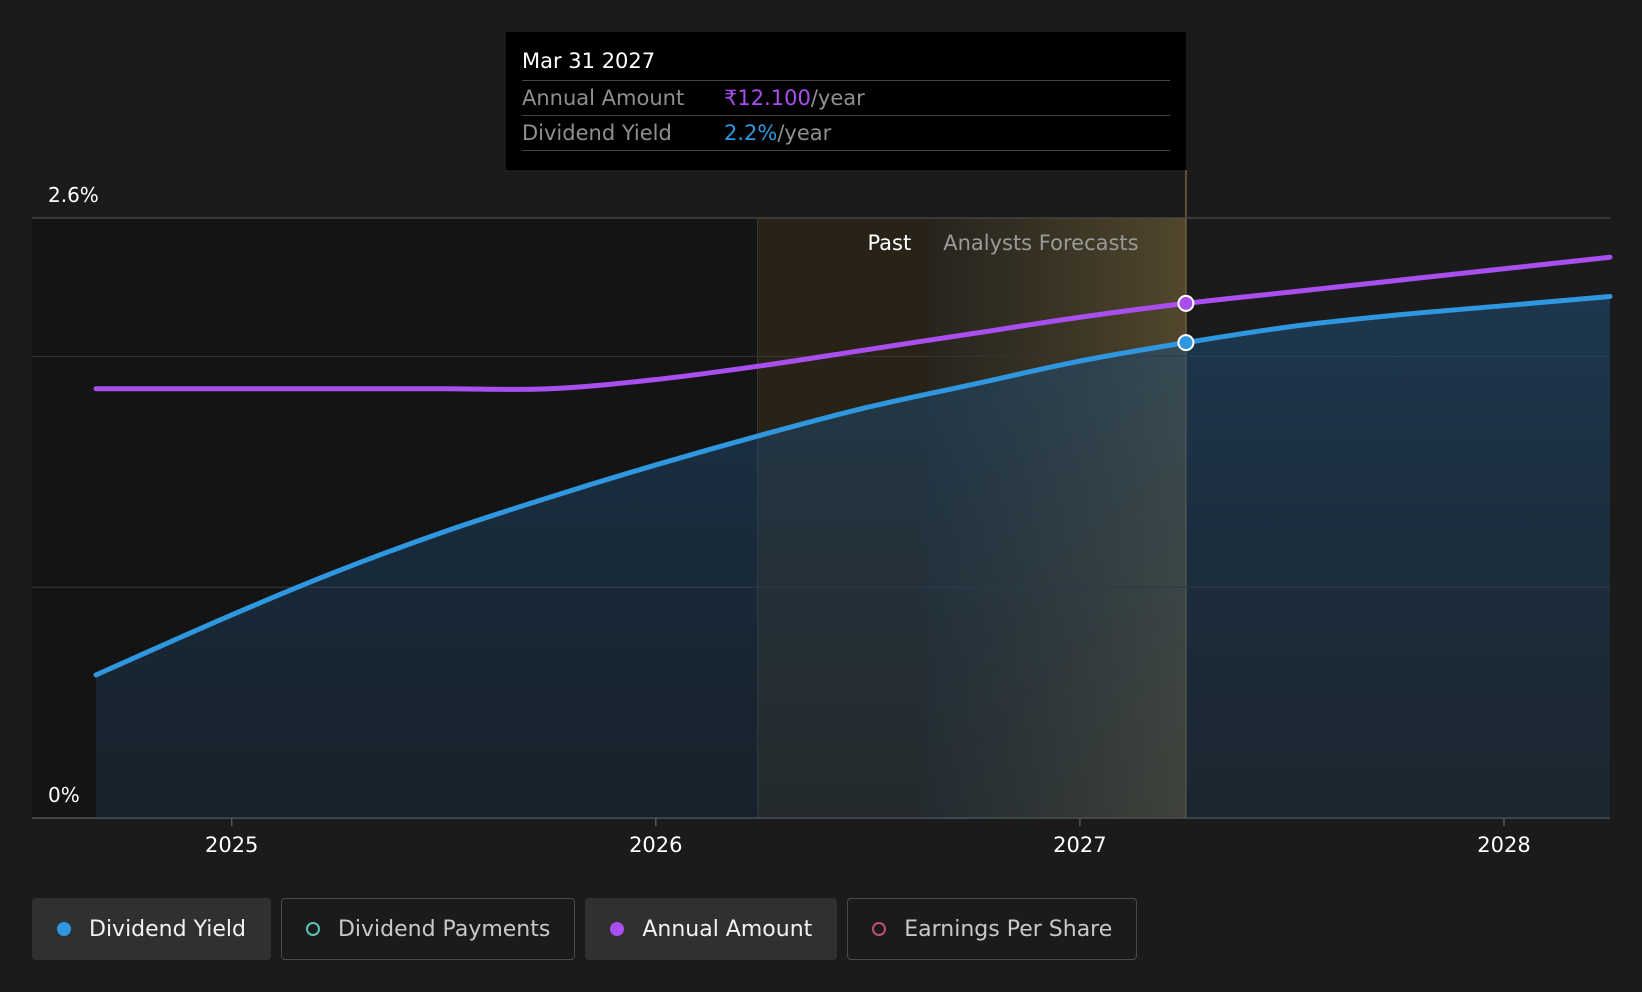  I want to click on analysts-forecasts-label: Analysts Forecasts, so click(1040, 243).